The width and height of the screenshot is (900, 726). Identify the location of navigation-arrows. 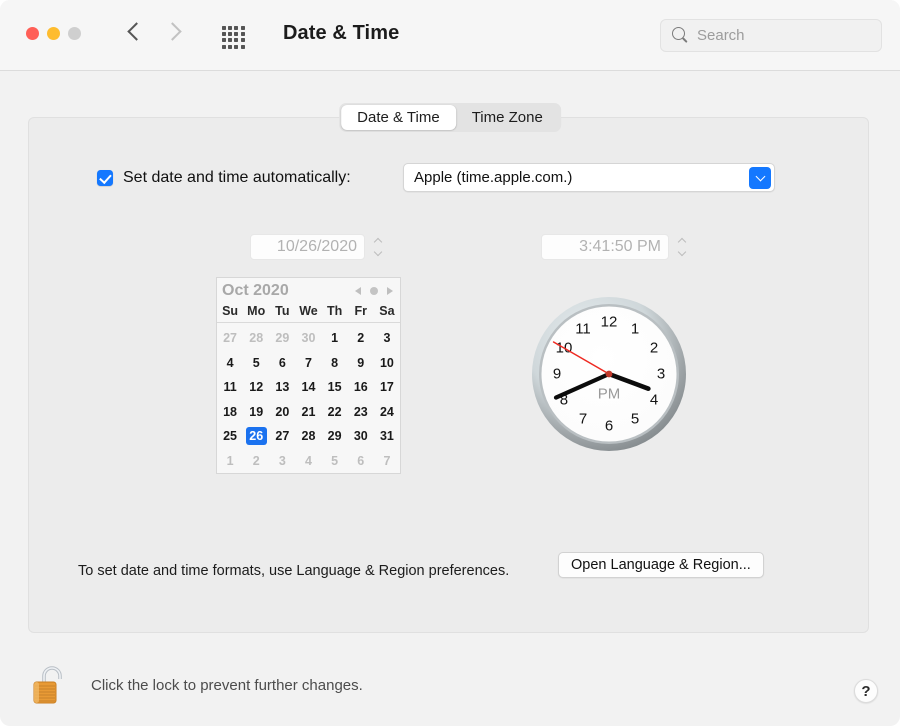
(155, 31).